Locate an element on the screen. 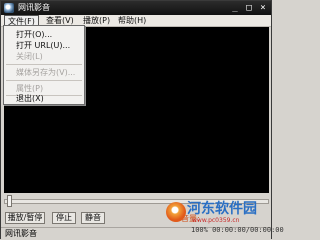  stop-button: 停止 is located at coordinates (64, 218).